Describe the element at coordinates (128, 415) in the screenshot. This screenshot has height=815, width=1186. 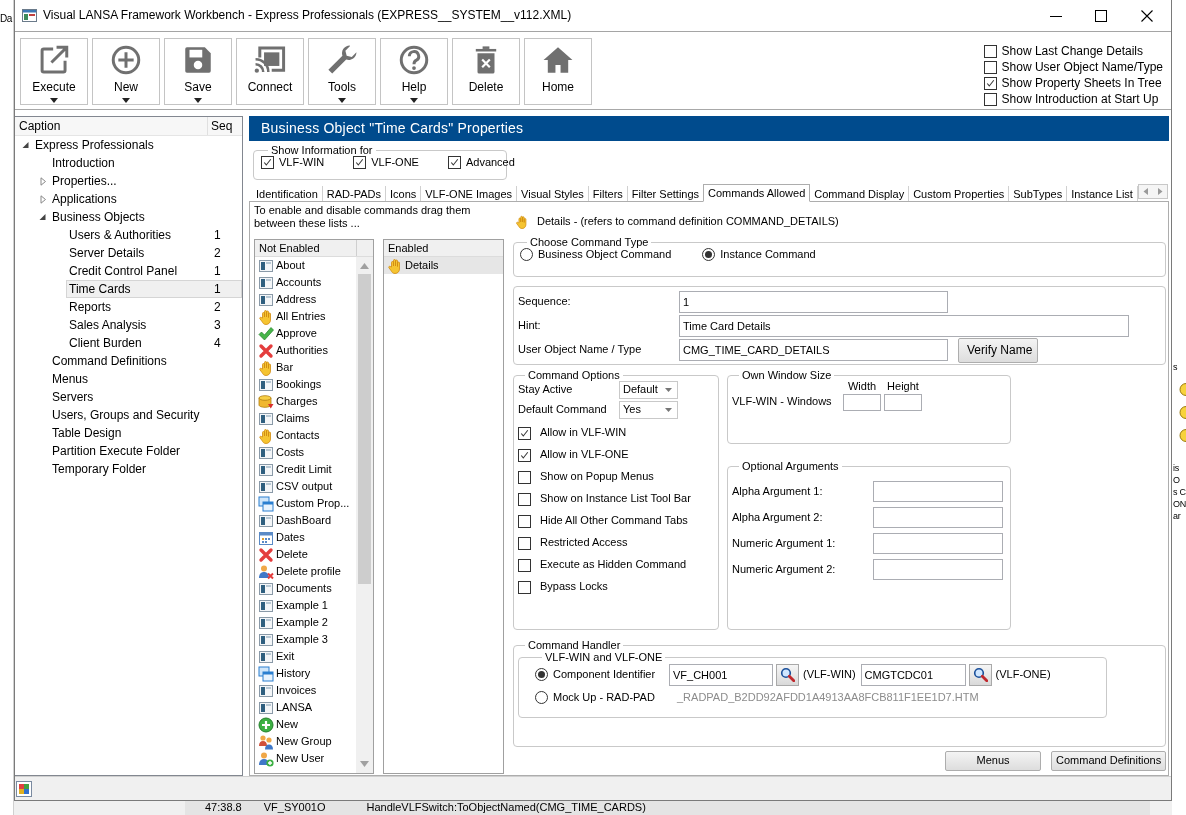
I see `tree-item: Users, Groups and Security` at that location.